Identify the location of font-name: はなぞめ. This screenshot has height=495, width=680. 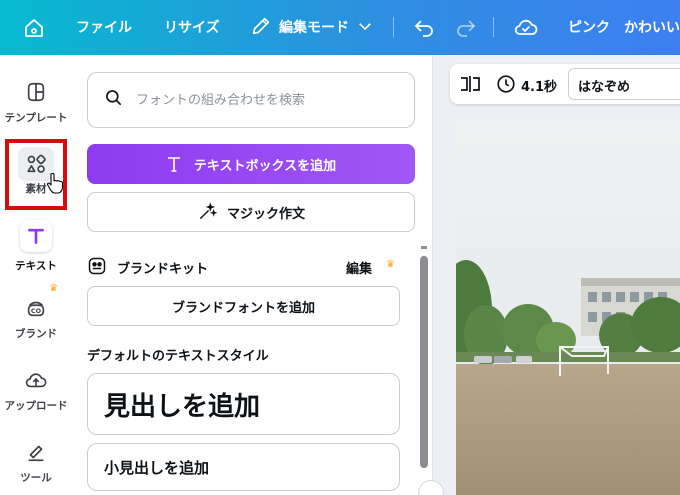
(604, 85).